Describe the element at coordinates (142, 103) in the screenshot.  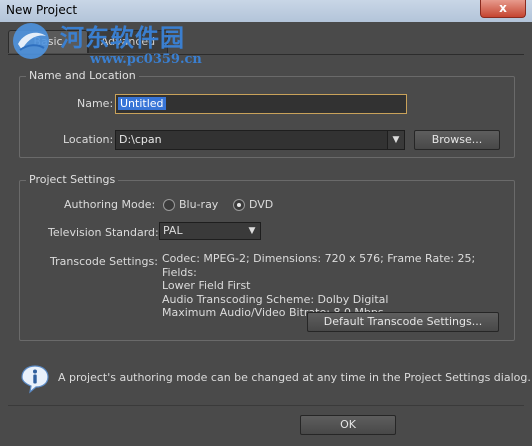
I see `name-input-value: Untitled` at that location.